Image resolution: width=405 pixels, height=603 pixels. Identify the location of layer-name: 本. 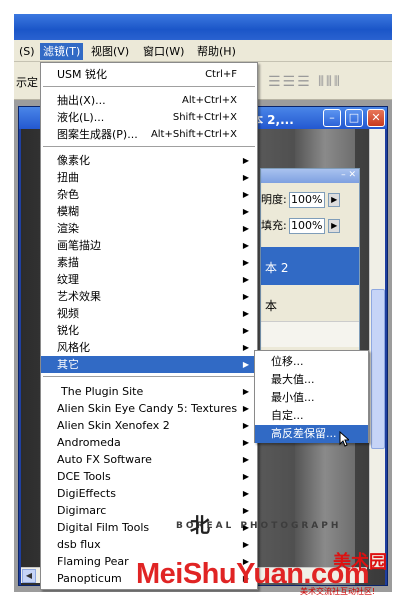
(271, 305).